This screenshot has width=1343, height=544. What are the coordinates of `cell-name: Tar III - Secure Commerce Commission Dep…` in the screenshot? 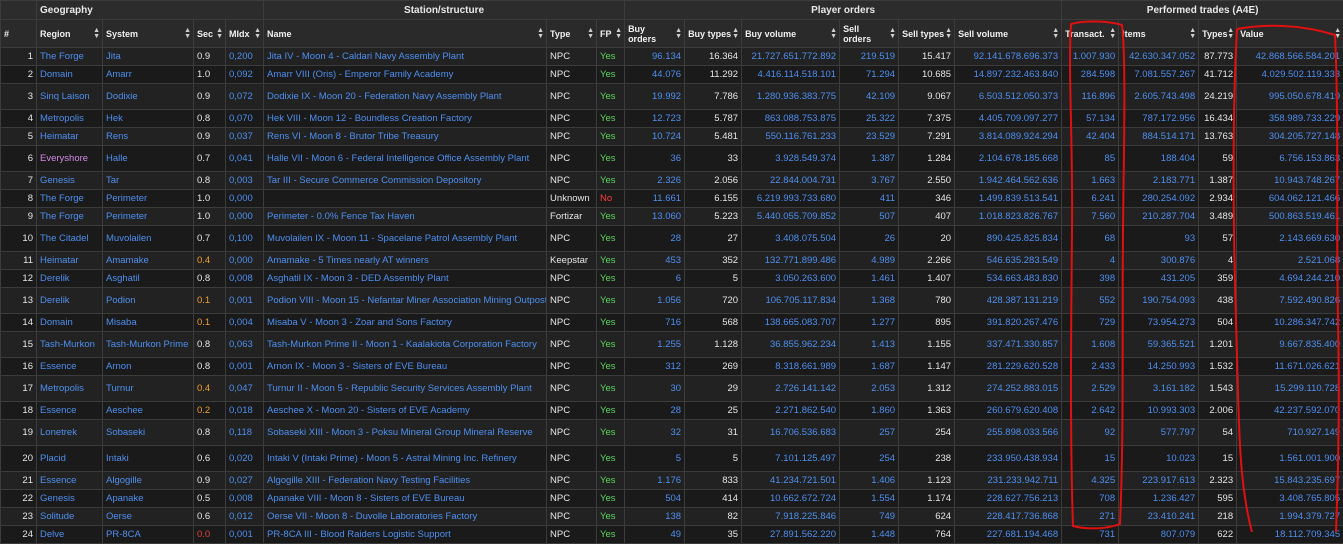 It's located at (405, 181).